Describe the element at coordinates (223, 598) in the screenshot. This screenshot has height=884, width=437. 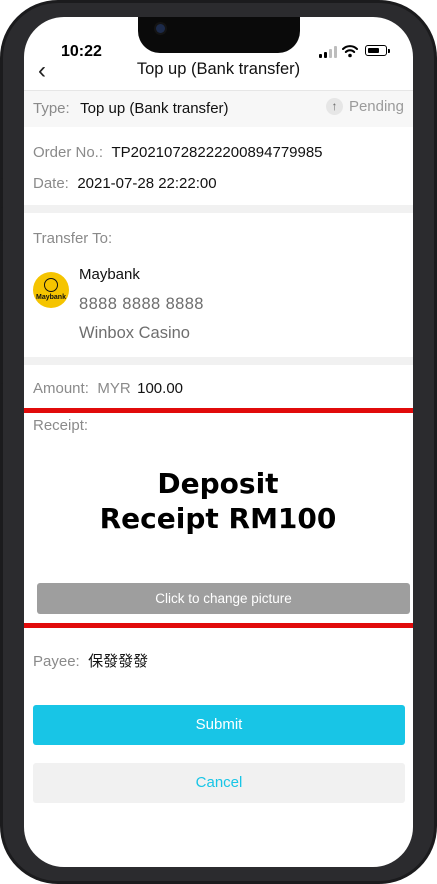
I see `change-picture-button: Click to change picture` at that location.